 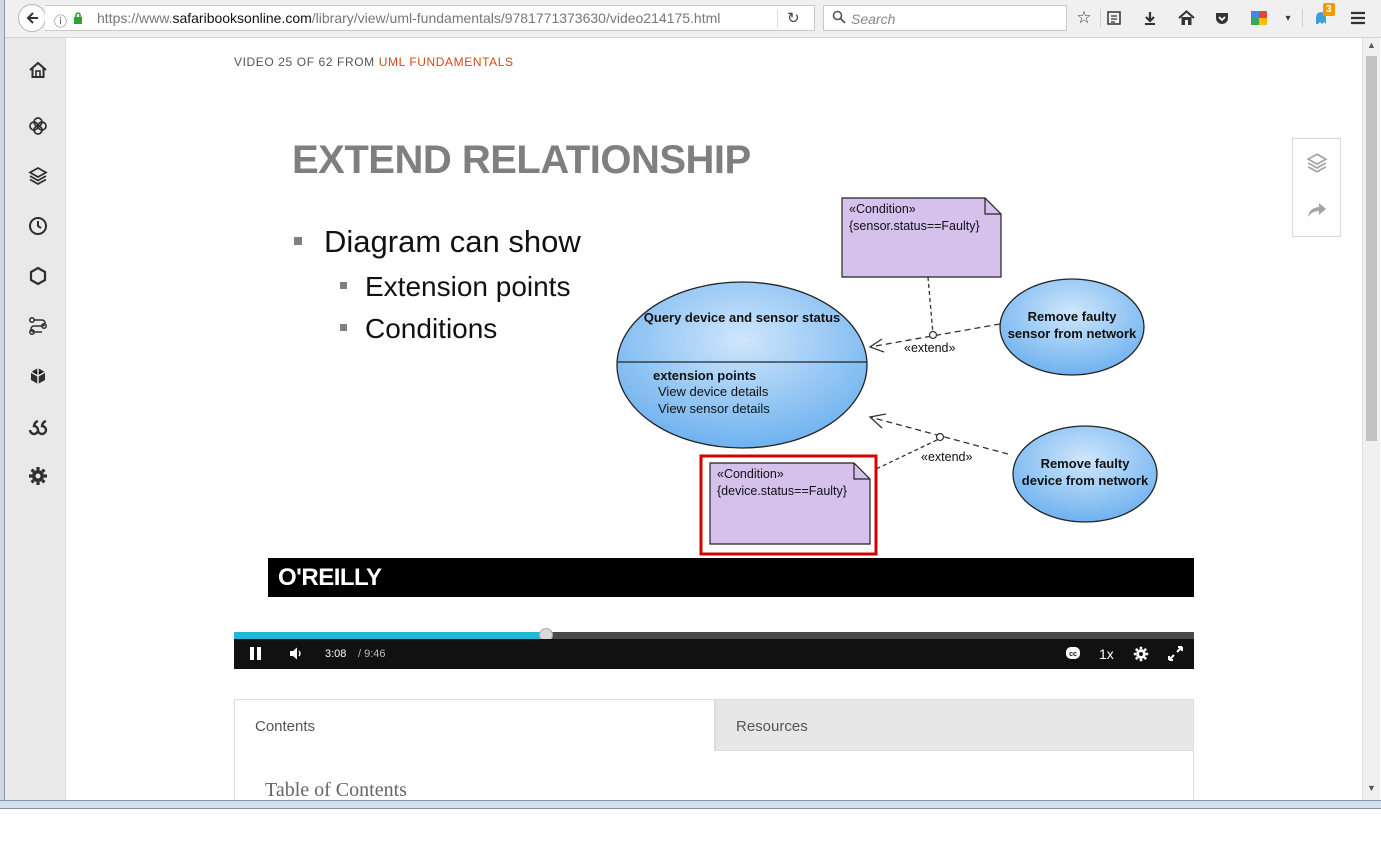 I want to click on layers-icon, so click(x=38, y=176).